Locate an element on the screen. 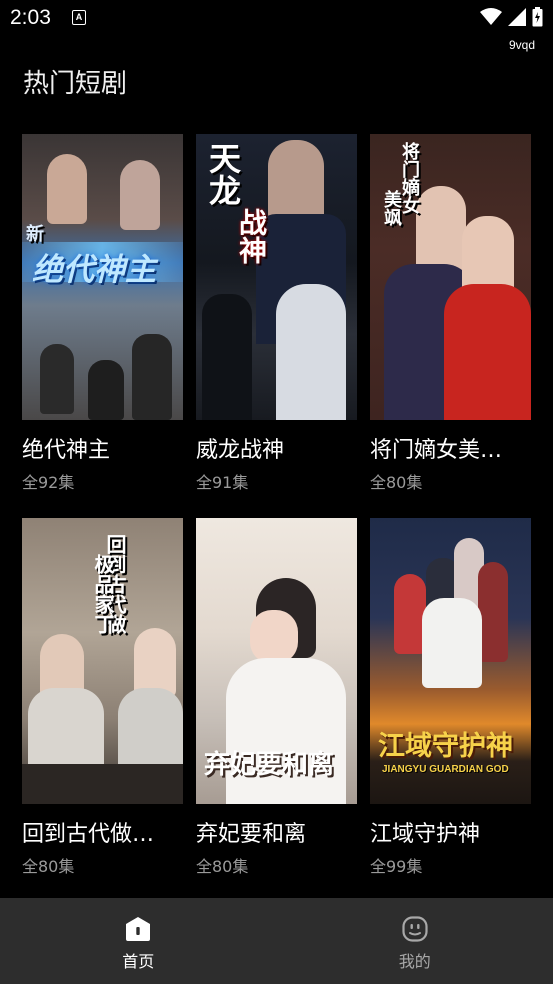 The width and height of the screenshot is (553, 984). drama-title: 威龙战神 is located at coordinates (278, 448).